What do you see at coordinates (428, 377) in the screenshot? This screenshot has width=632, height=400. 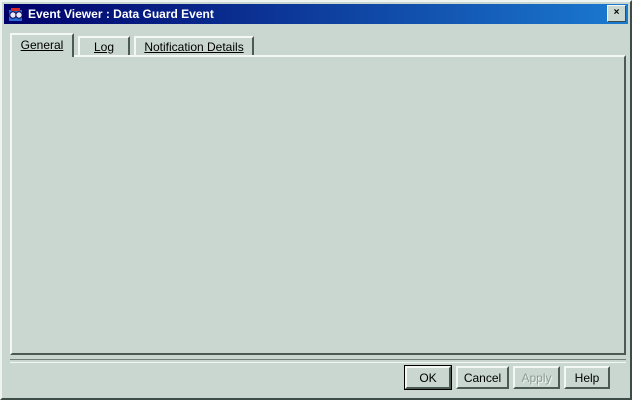 I see `ok-button: OK` at bounding box center [428, 377].